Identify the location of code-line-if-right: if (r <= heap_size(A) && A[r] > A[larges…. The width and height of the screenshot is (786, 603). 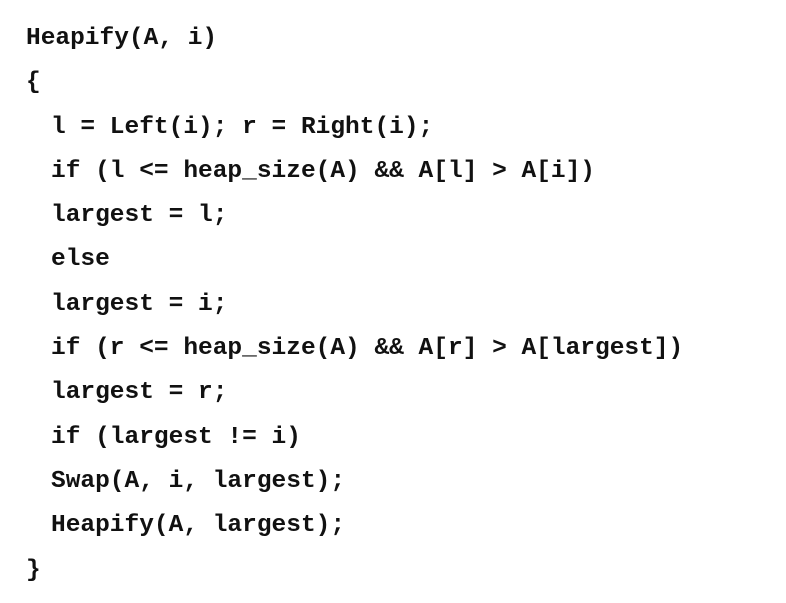
(367, 349).